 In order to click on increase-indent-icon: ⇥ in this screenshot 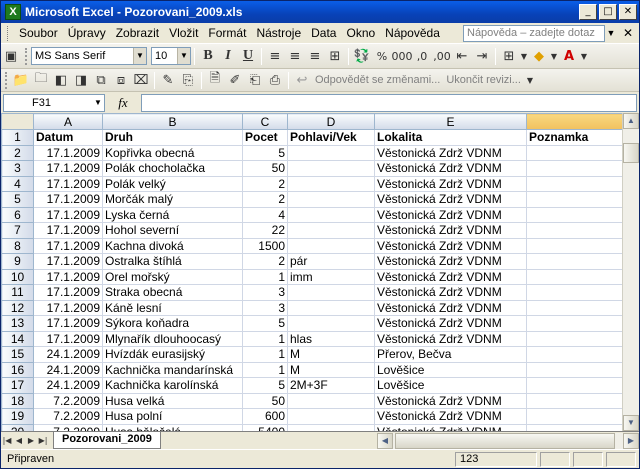, I will do `click(482, 56)`.